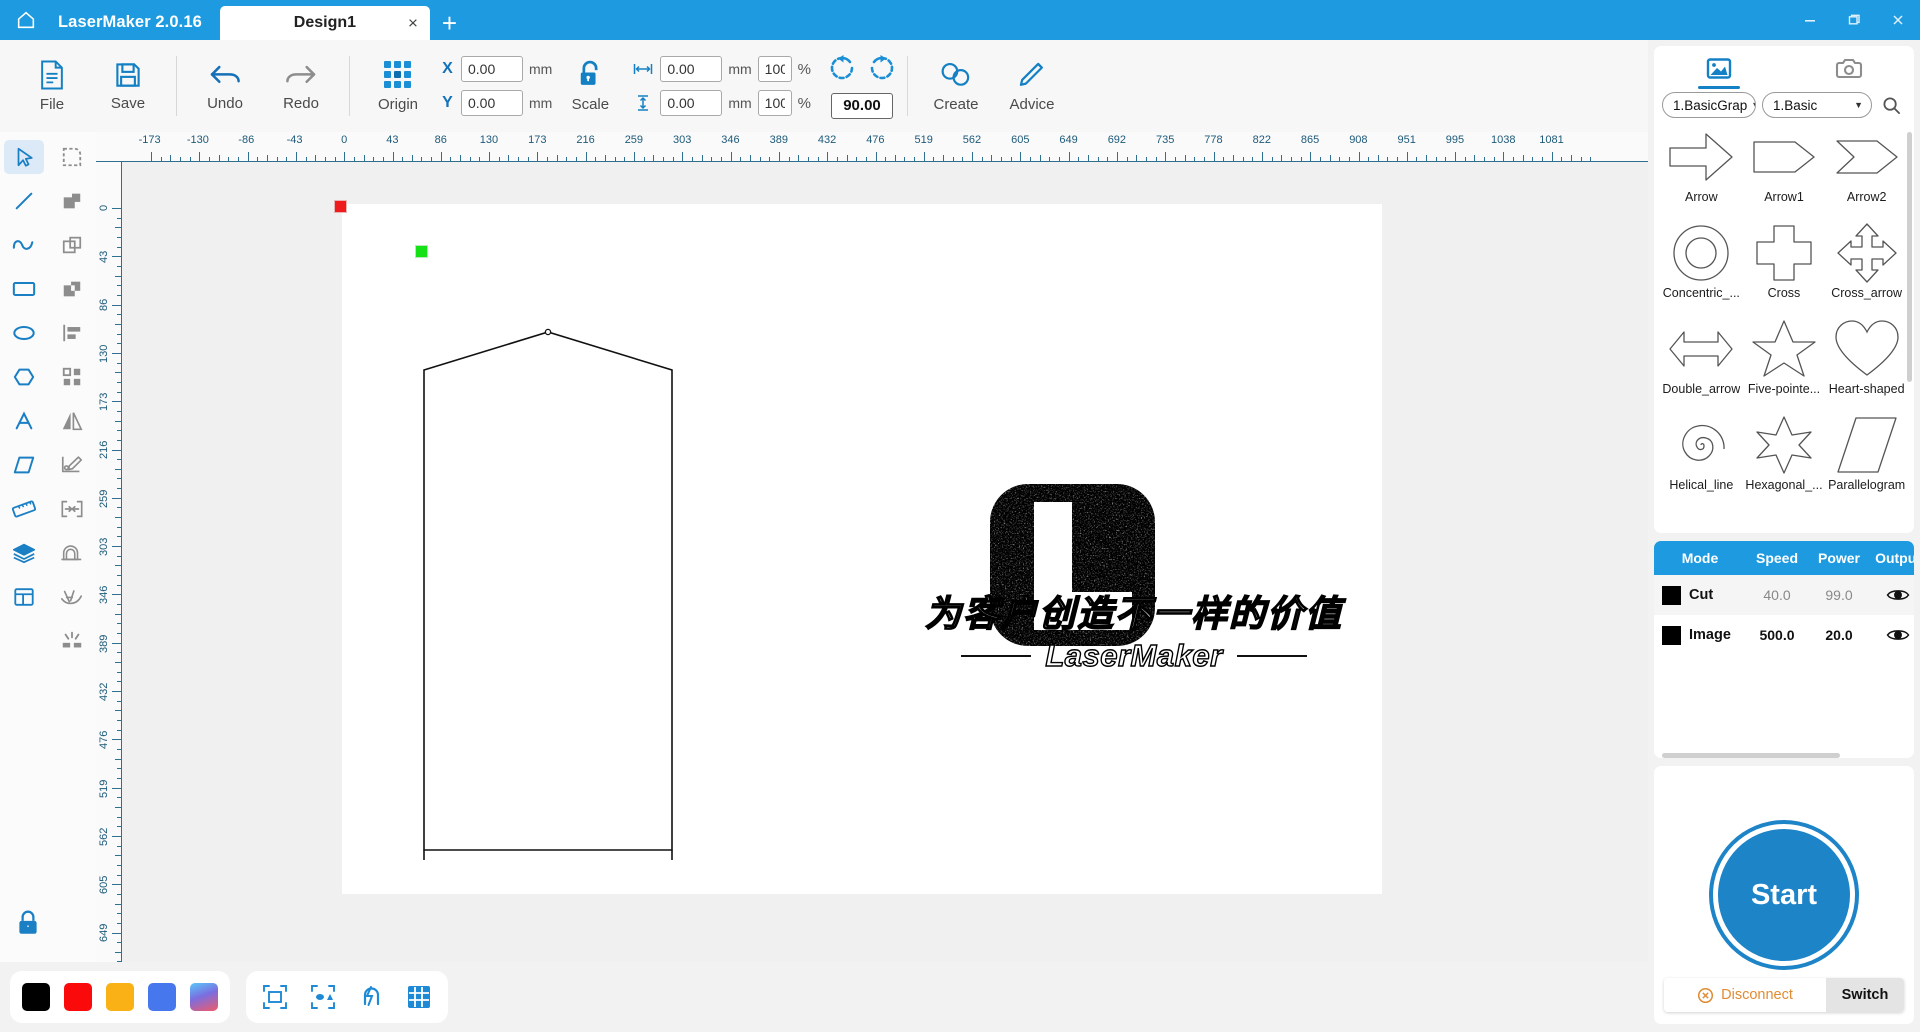 This screenshot has width=1920, height=1032. I want to click on layer-mode-label: Cut, so click(1701, 595).